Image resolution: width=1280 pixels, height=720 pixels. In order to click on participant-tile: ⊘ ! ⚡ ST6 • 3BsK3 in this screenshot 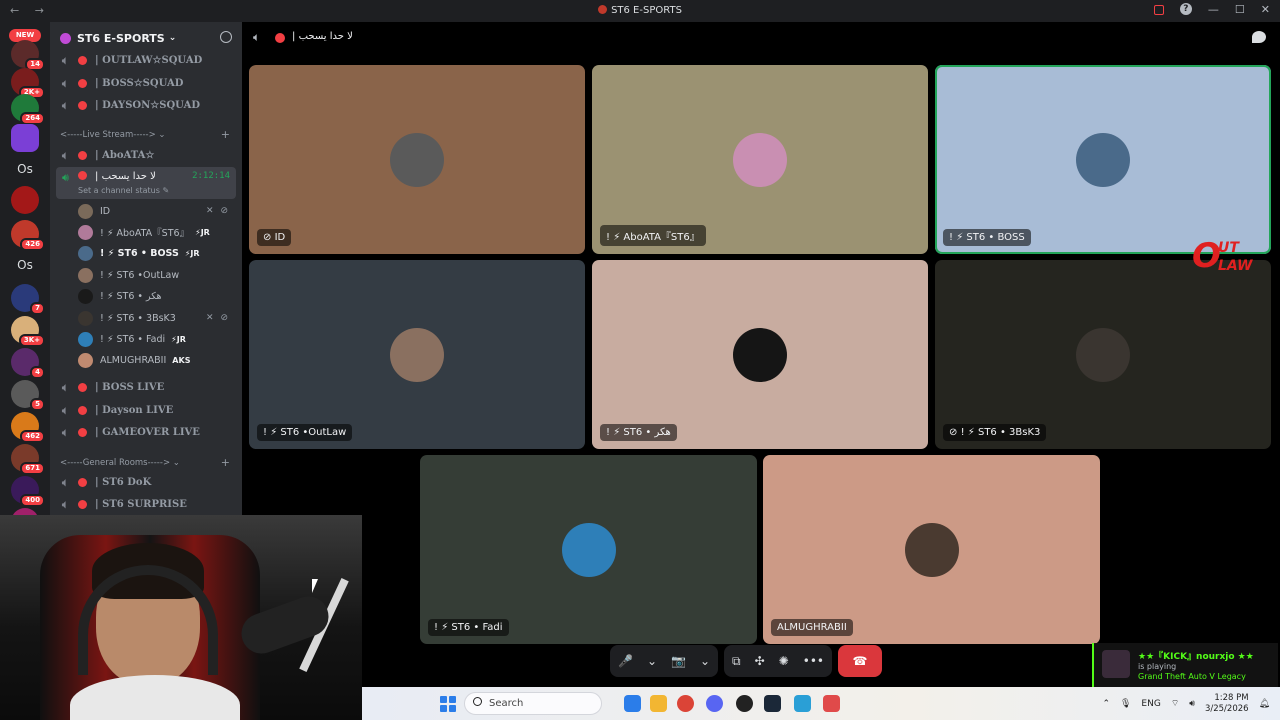, I will do `click(1103, 354)`.